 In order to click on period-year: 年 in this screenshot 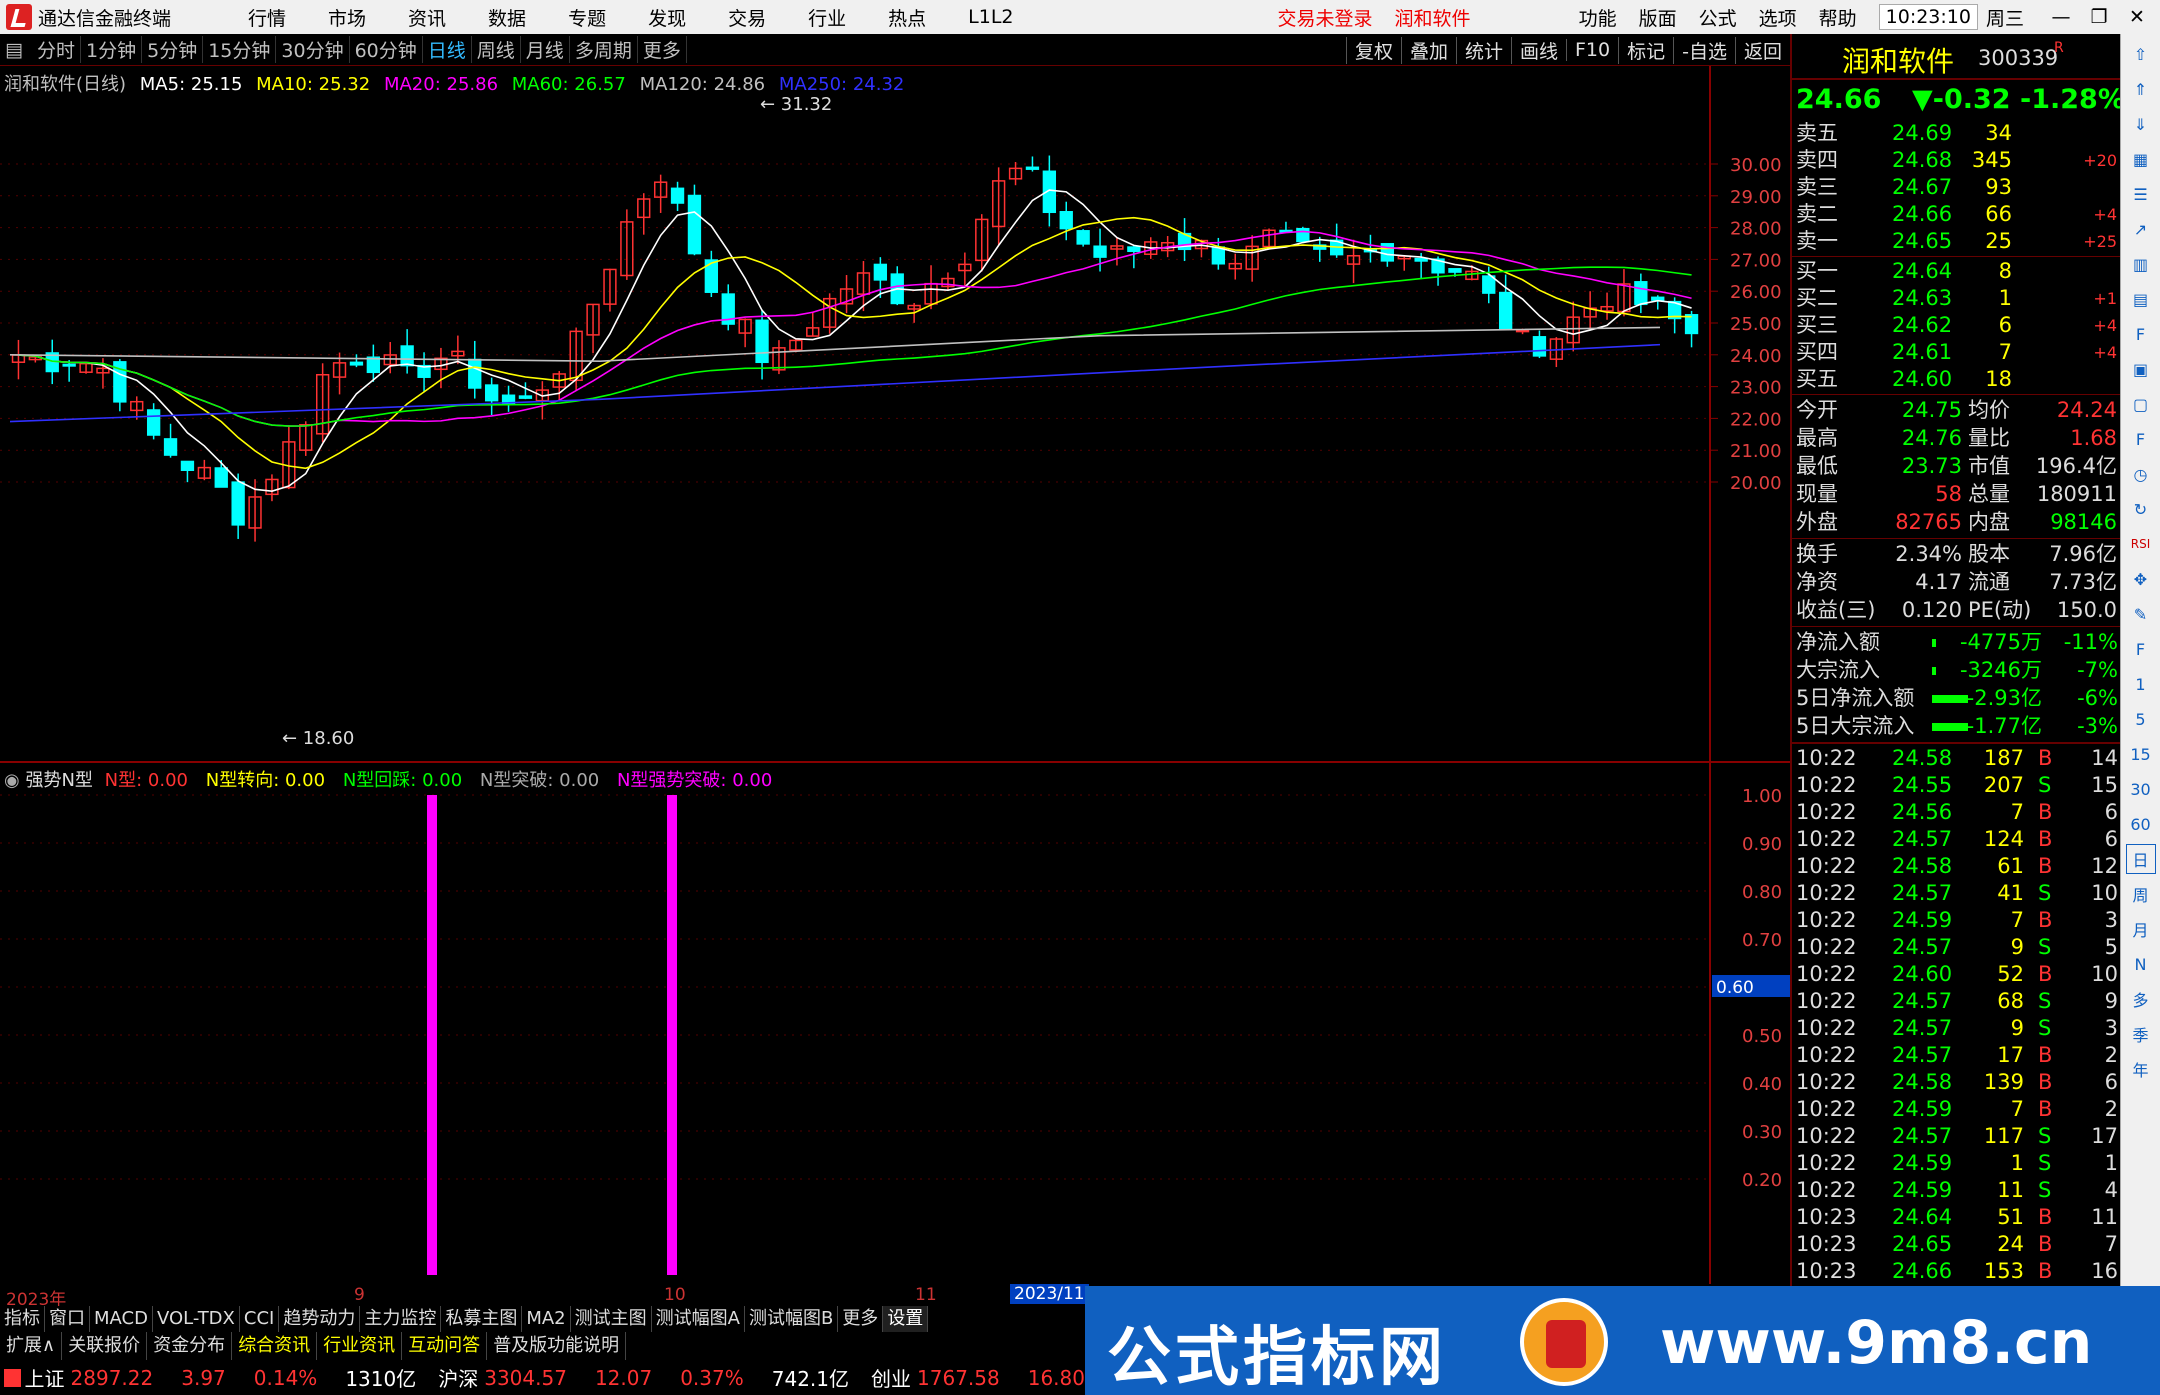, I will do `click(2141, 1069)`.